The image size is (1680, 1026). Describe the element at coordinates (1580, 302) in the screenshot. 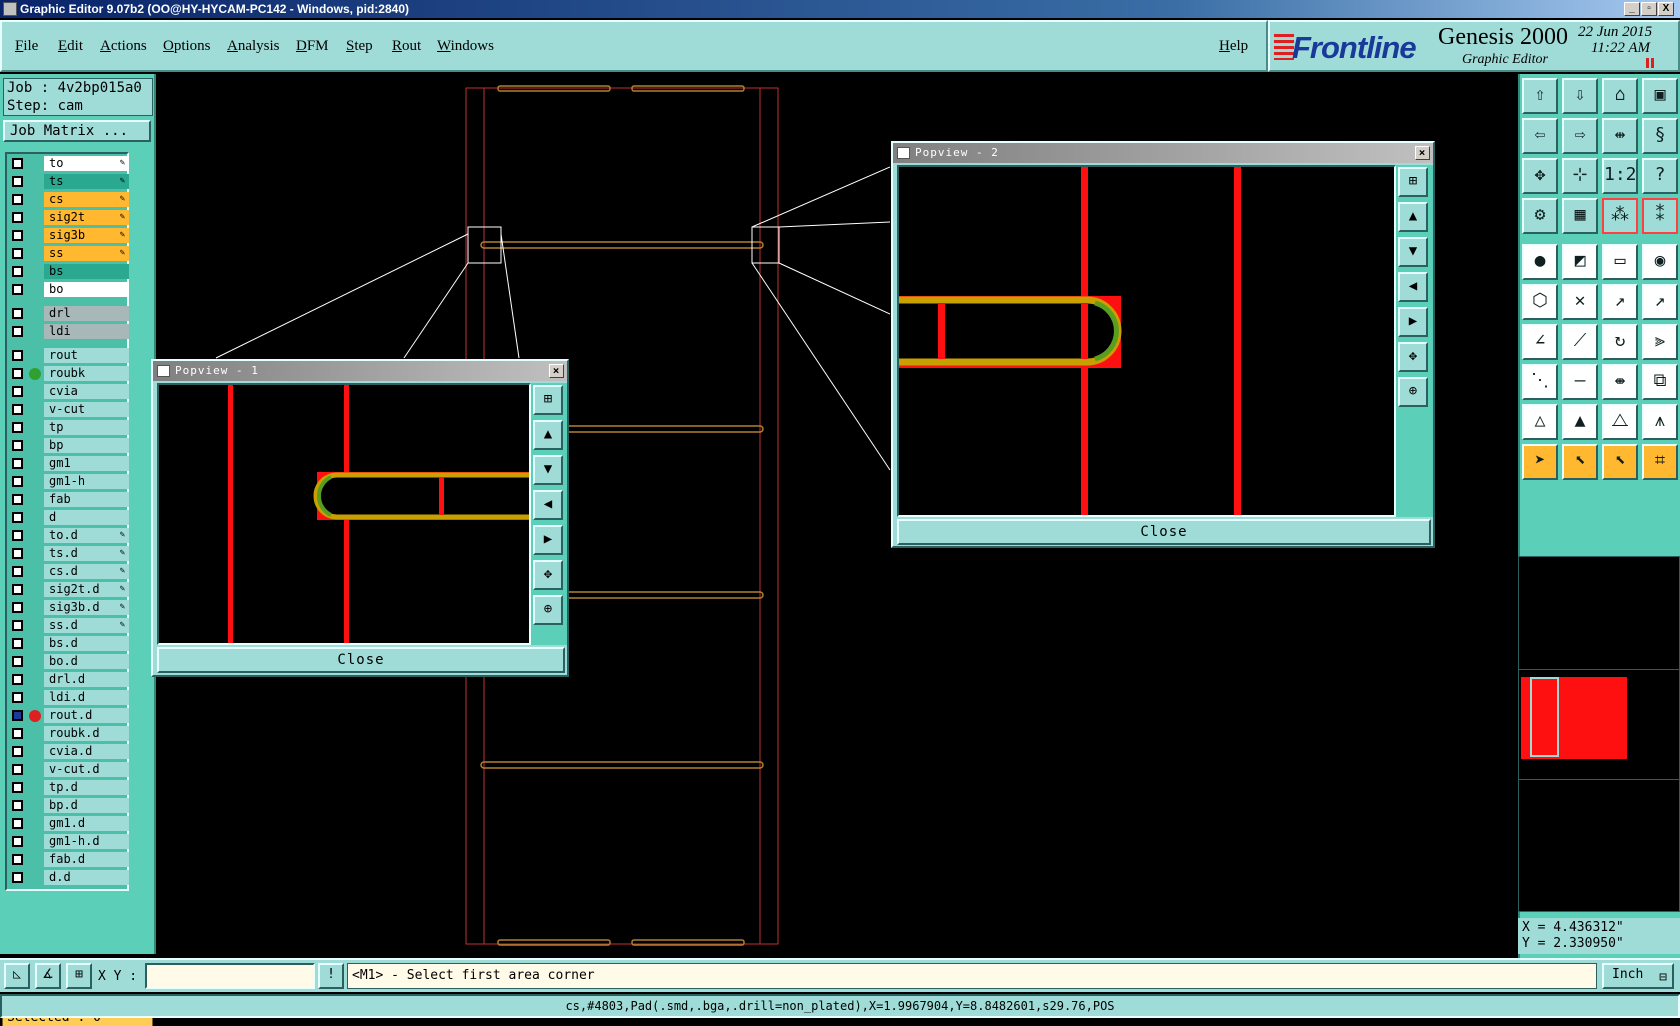

I see `cross-icon: ✕` at that location.